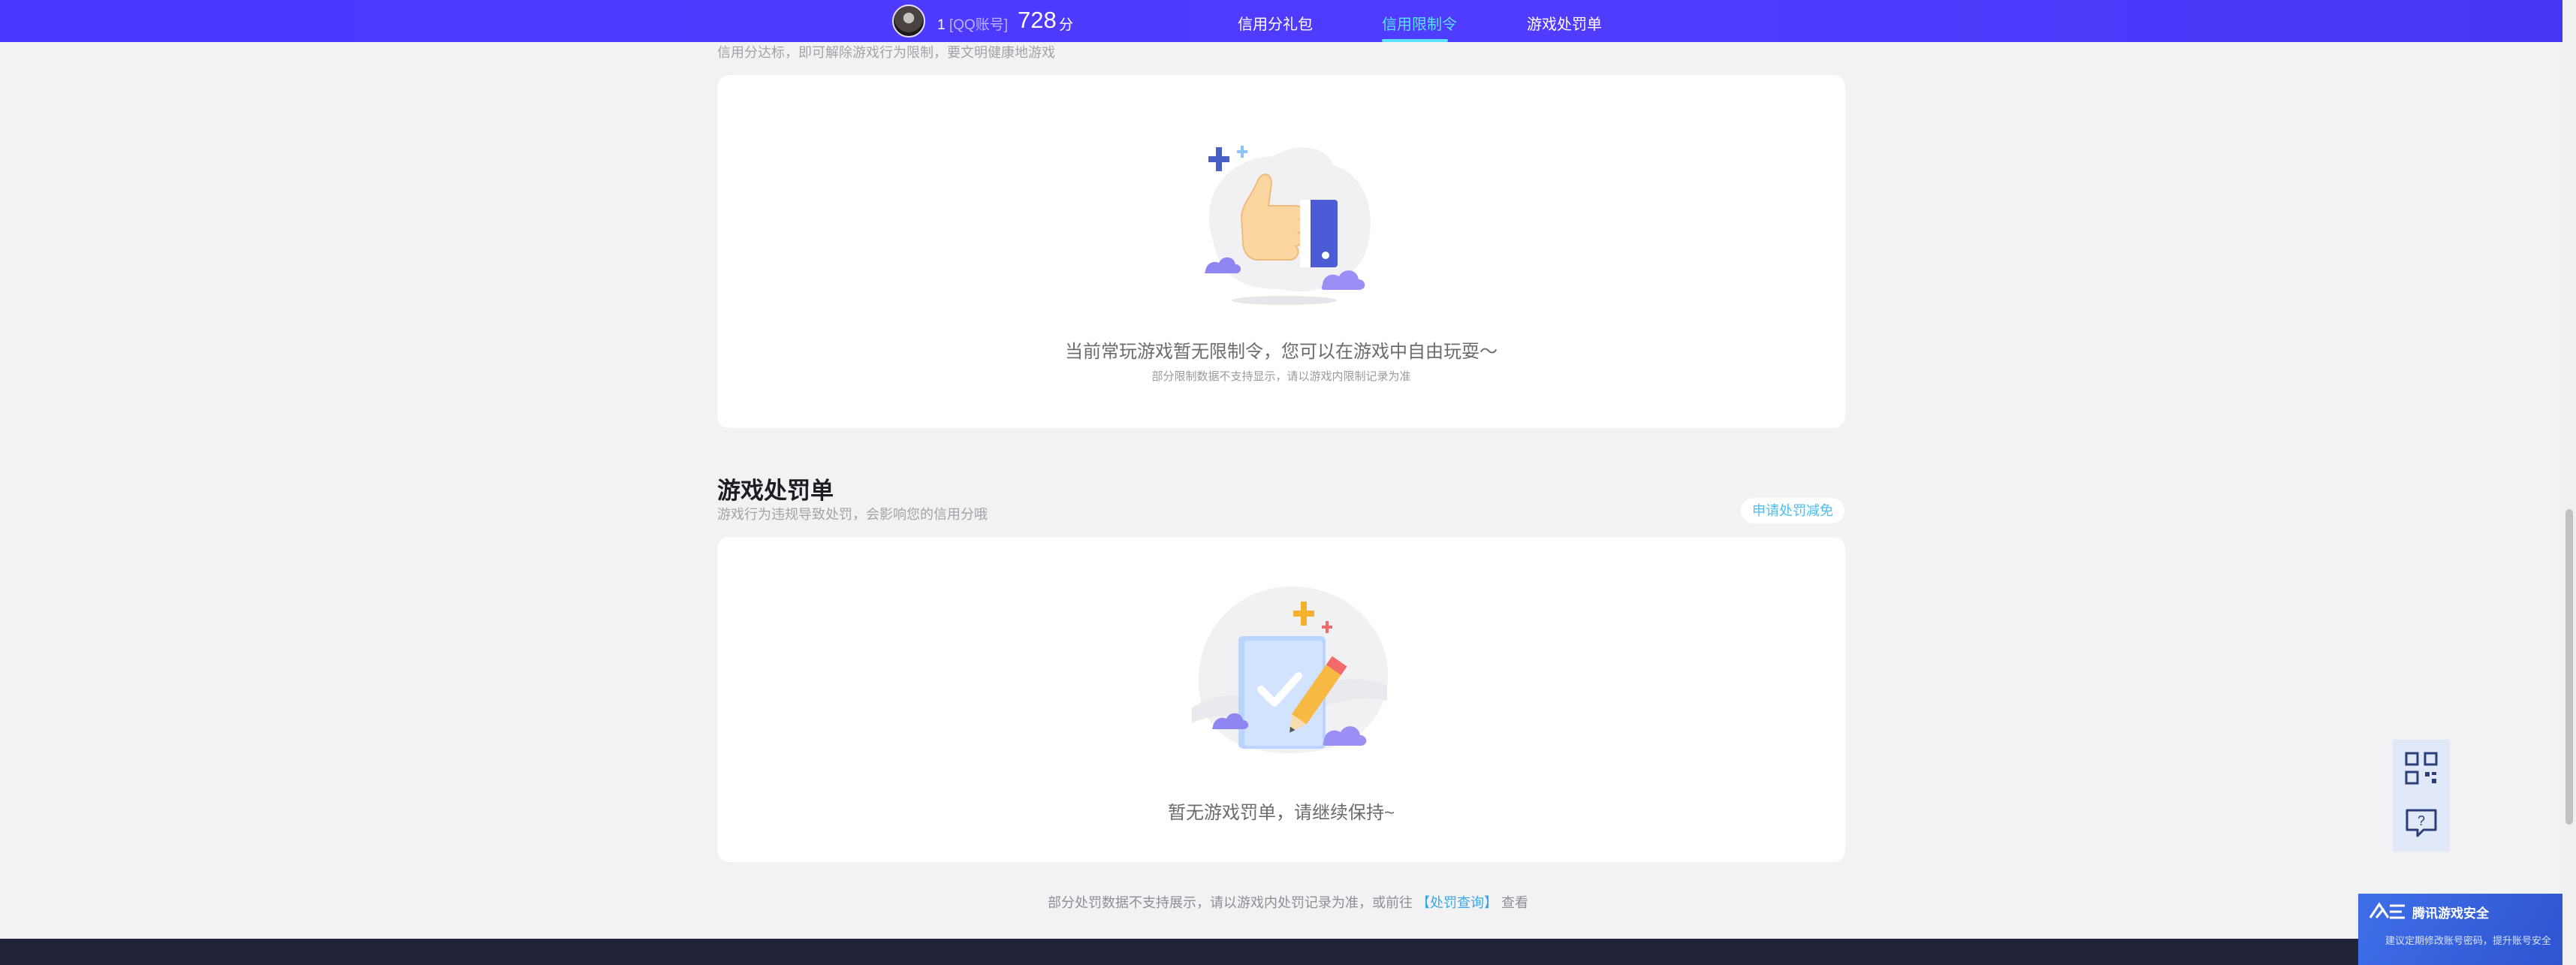 This screenshot has height=965, width=2576. What do you see at coordinates (1037, 20) in the screenshot?
I see `credit-score: 728` at bounding box center [1037, 20].